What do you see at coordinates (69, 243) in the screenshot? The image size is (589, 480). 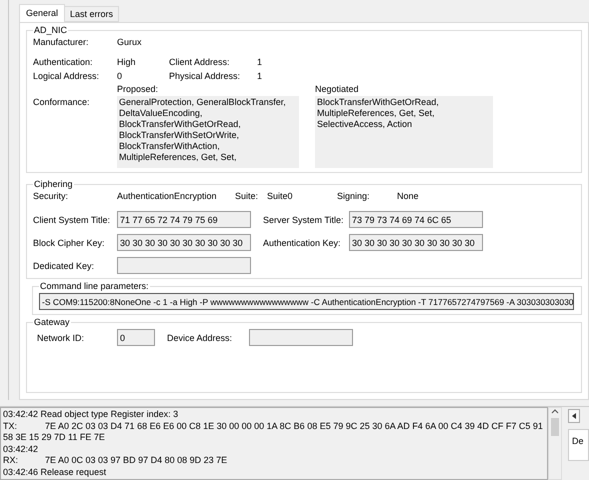 I see `field-label: Block Cipher Key:` at bounding box center [69, 243].